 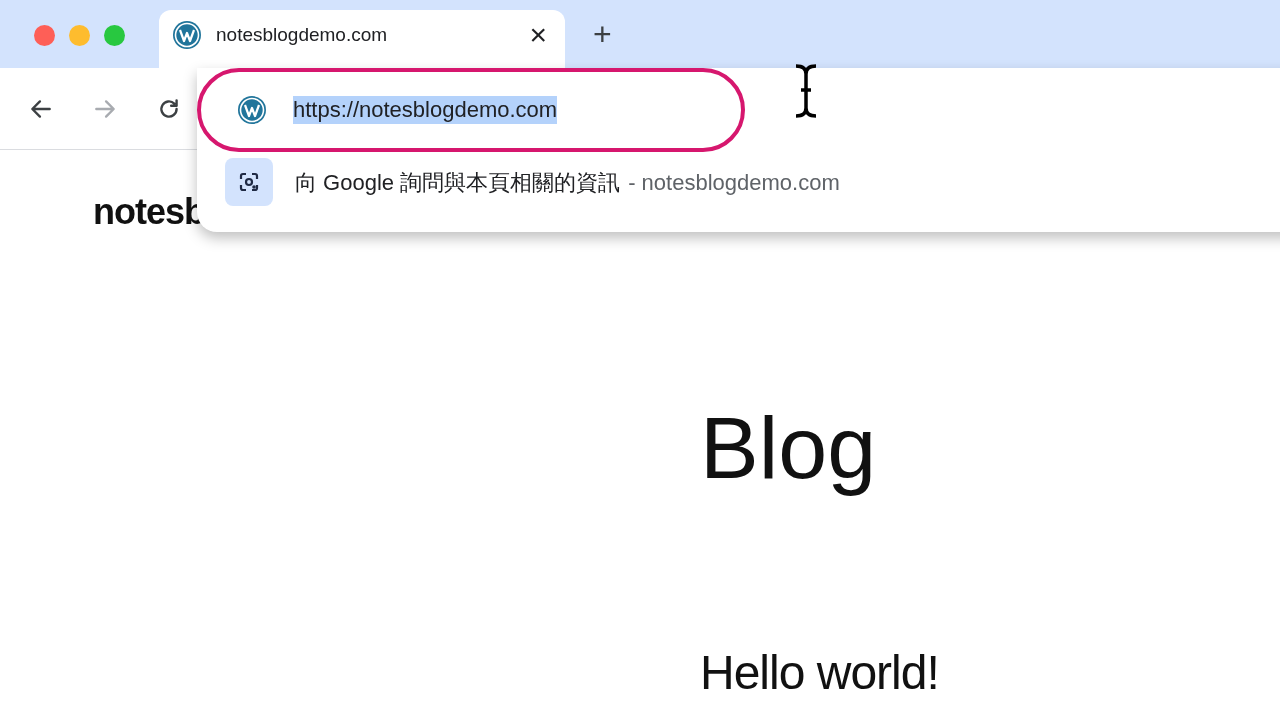 What do you see at coordinates (819, 673) in the screenshot?
I see `post-title: Hello world!` at bounding box center [819, 673].